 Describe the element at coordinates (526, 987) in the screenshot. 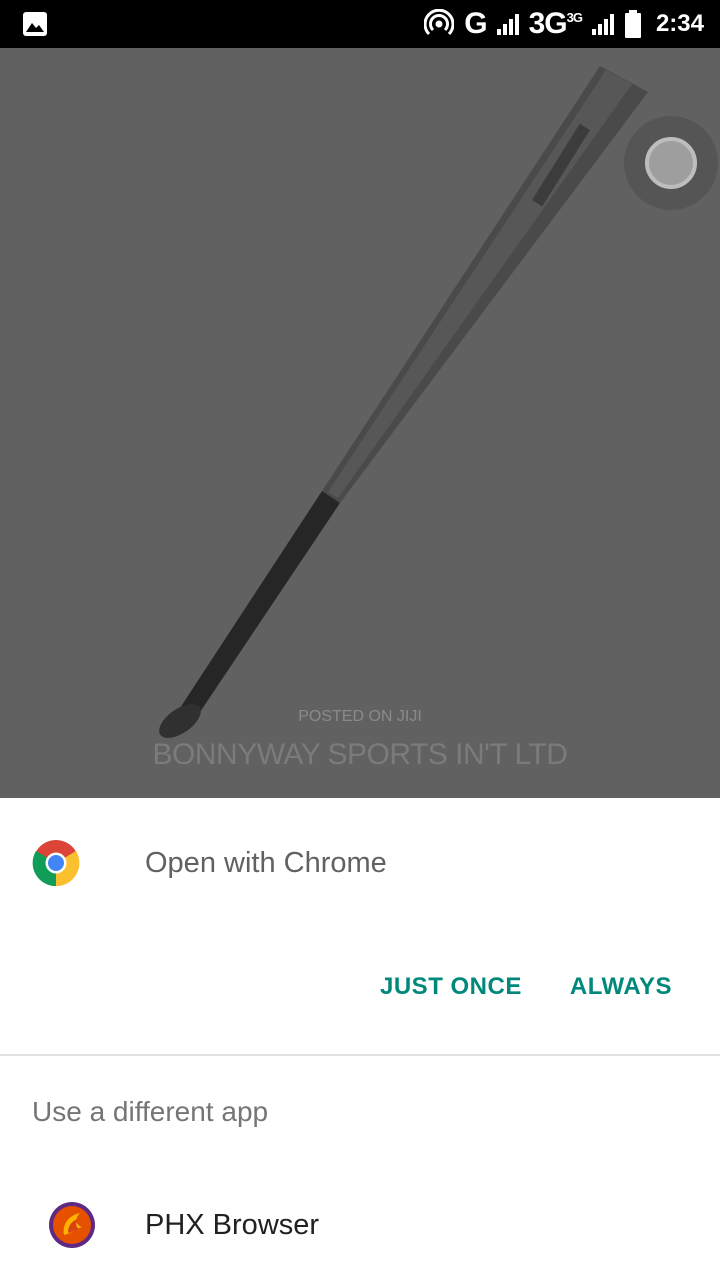

I see `chooser-actions: JUST ONCE ALWAYS` at that location.